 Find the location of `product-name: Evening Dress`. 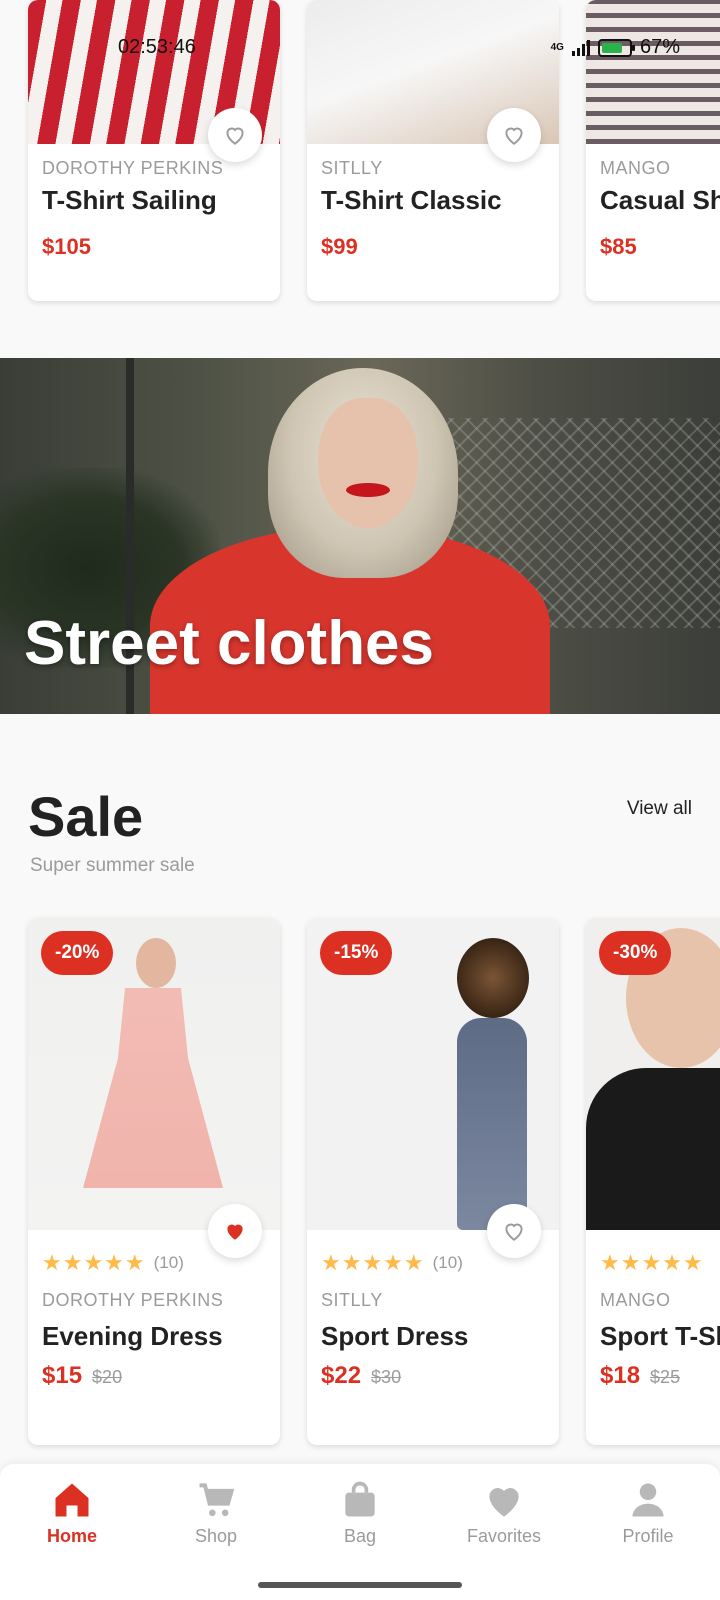

product-name: Evening Dress is located at coordinates (132, 1336).